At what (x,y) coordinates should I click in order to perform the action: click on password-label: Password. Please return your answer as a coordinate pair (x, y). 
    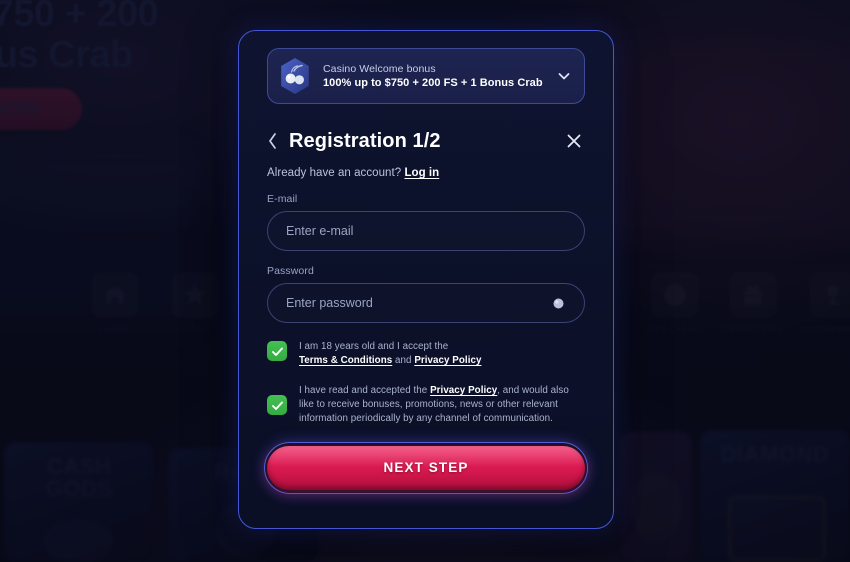
    Looking at the image, I should click on (290, 271).